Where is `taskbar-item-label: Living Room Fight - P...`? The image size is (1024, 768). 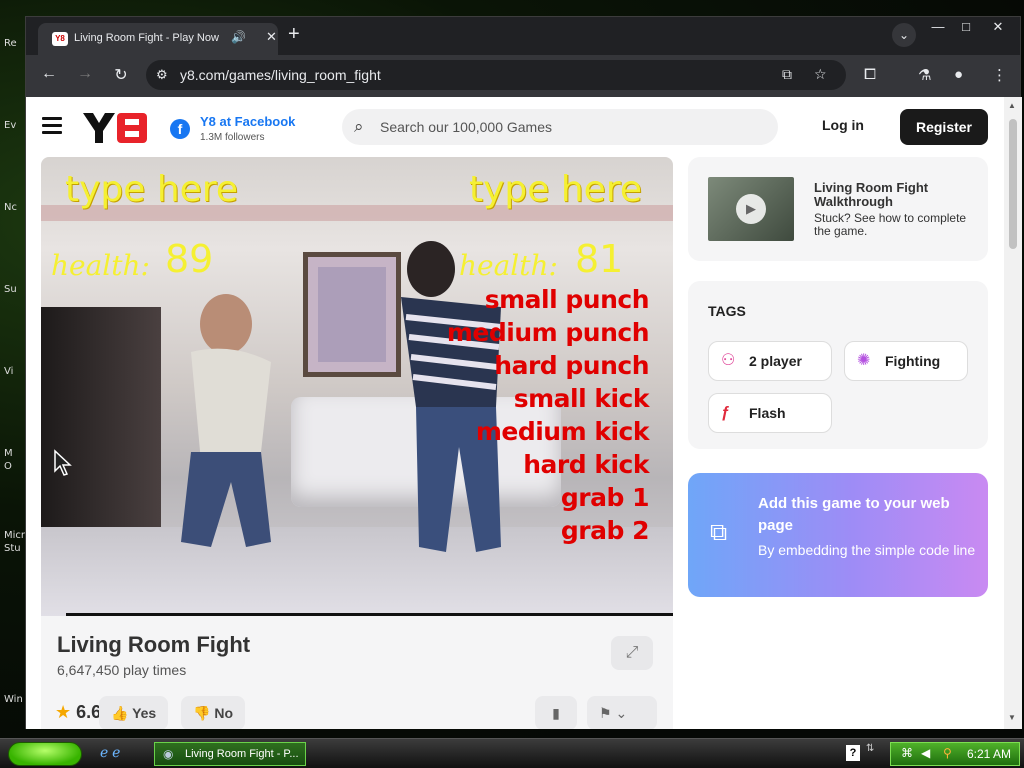
taskbar-item-label: Living Room Fight - P... is located at coordinates (242, 754).